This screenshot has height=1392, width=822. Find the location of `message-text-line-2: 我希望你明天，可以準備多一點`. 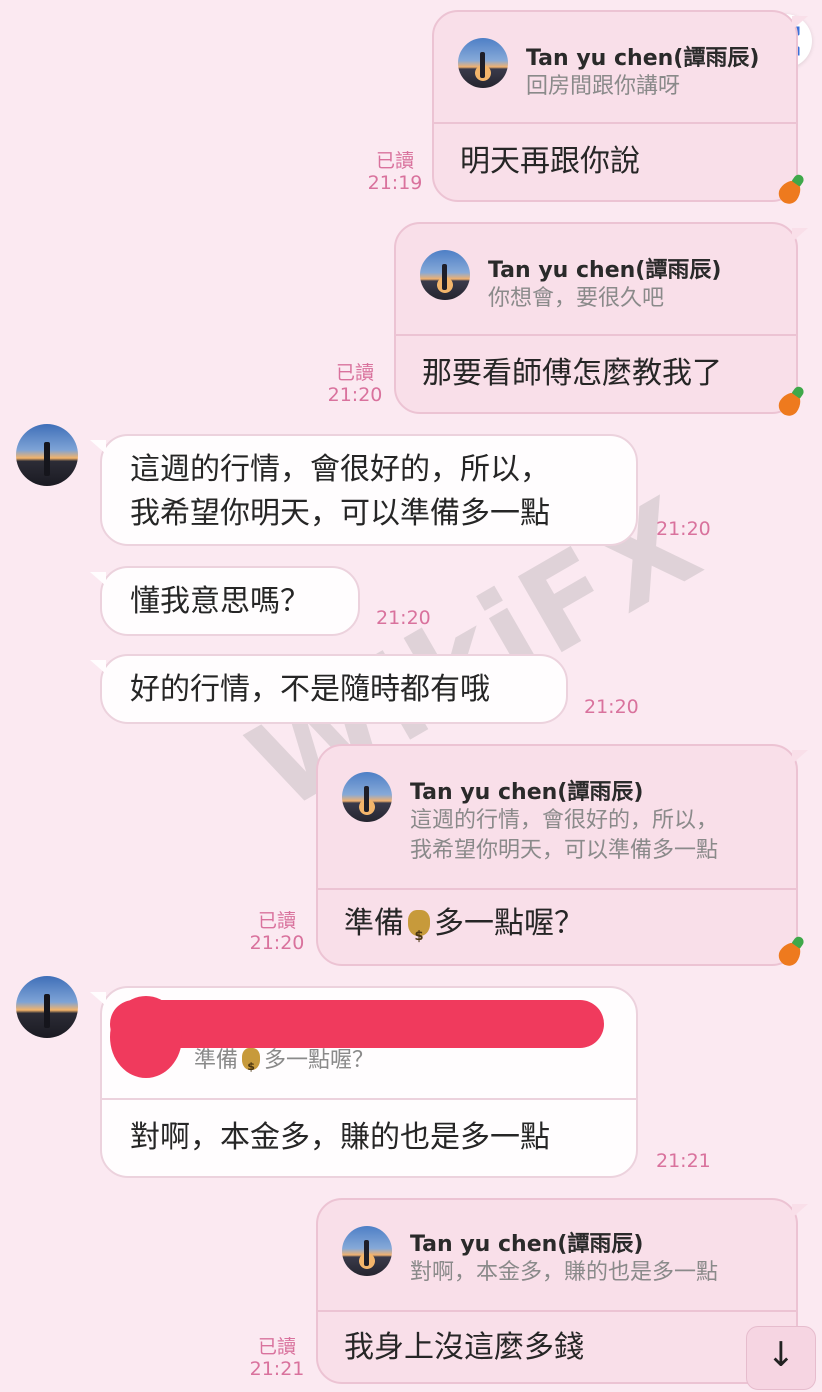

message-text-line-2: 我希望你明天，可以準備多一點 is located at coordinates (340, 513).